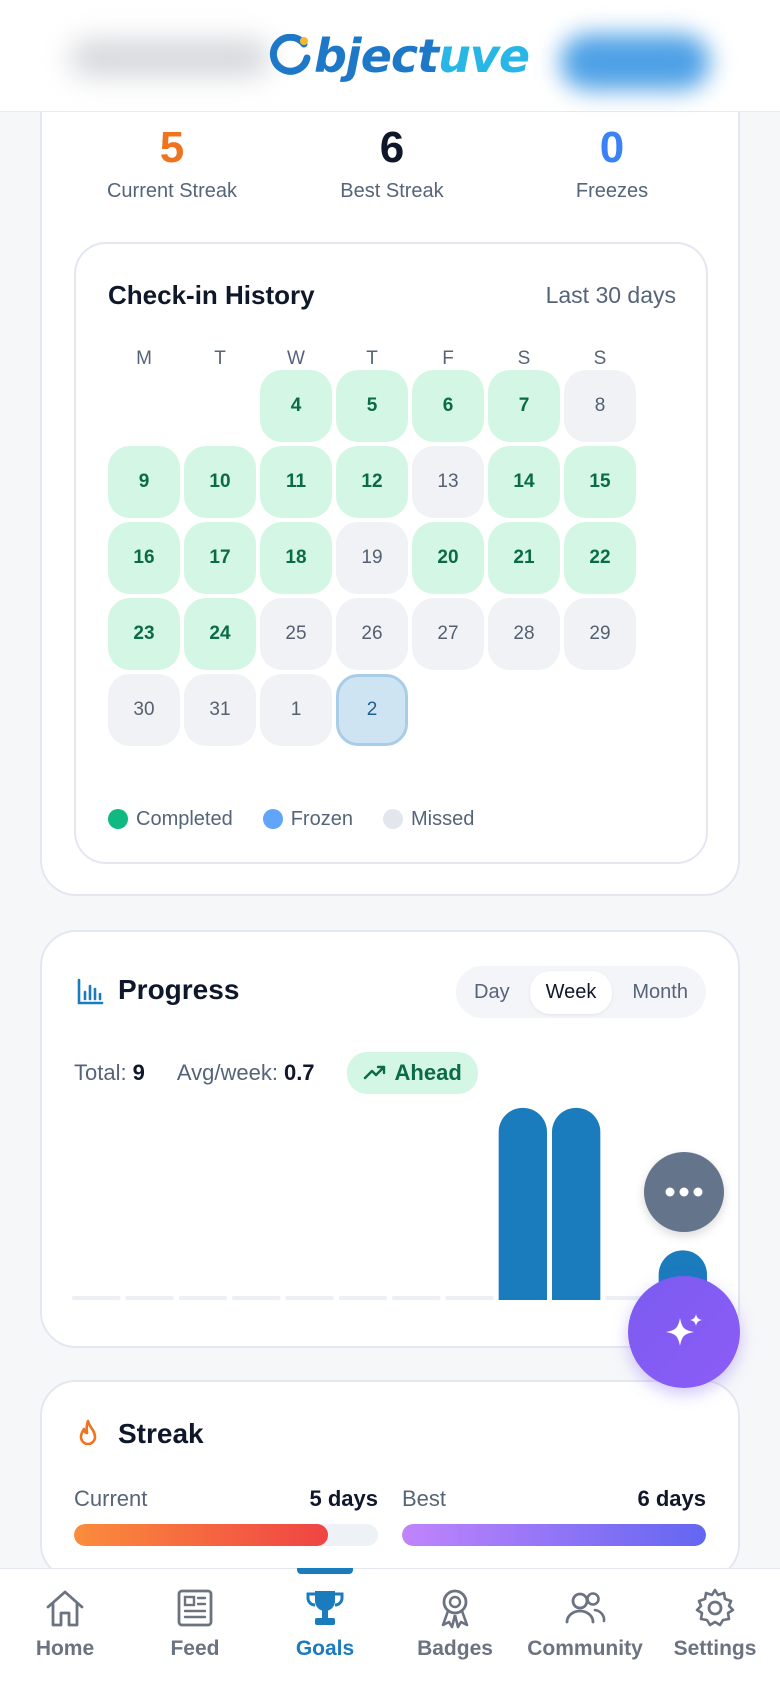 The width and height of the screenshot is (780, 1688). I want to click on progress-metrics: Total: 9 Avg/week: 0.7 Ahead, so click(276, 1073).